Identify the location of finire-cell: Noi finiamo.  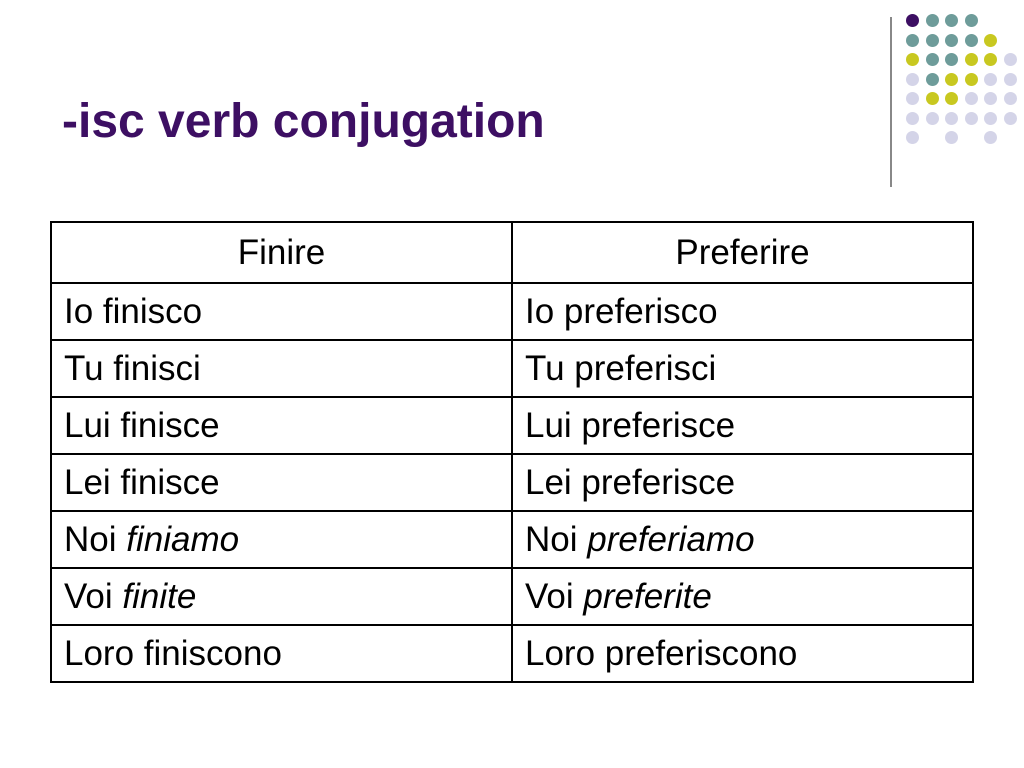
(281, 539).